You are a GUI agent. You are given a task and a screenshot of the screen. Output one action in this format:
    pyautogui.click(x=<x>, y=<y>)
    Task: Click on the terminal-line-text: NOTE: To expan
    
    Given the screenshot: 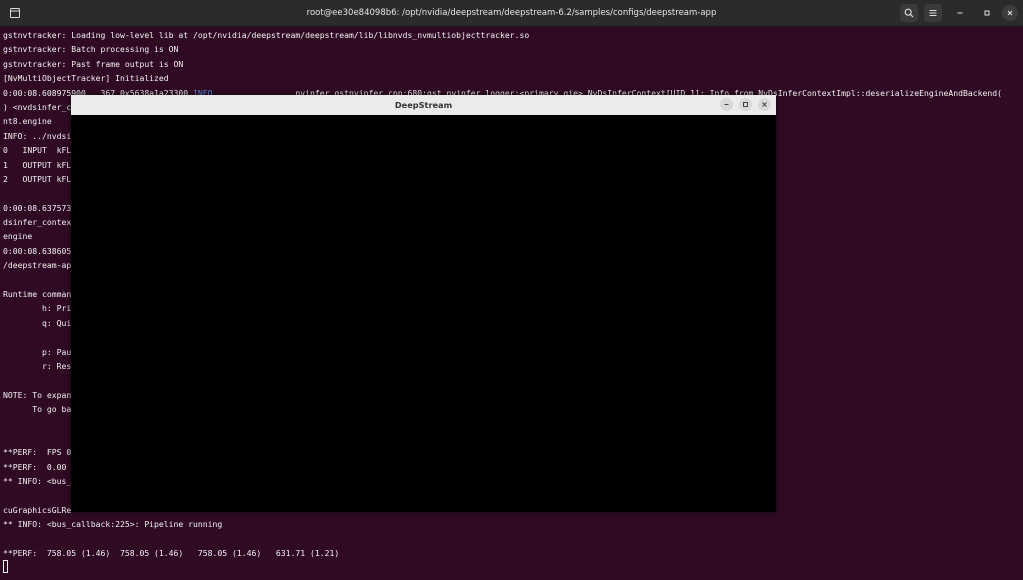 What is the action you would take?
    pyautogui.click(x=37, y=394)
    